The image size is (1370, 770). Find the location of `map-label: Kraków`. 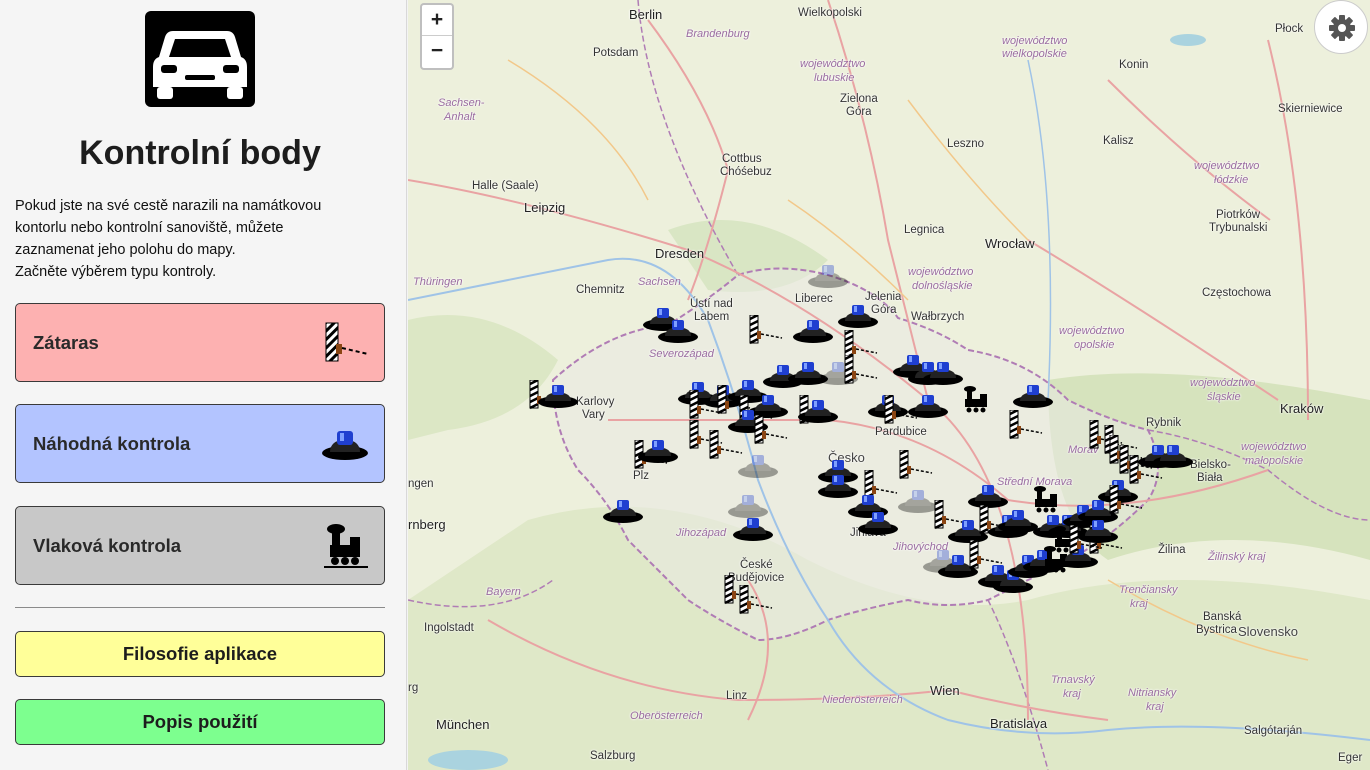

map-label: Kraków is located at coordinates (1302, 408).